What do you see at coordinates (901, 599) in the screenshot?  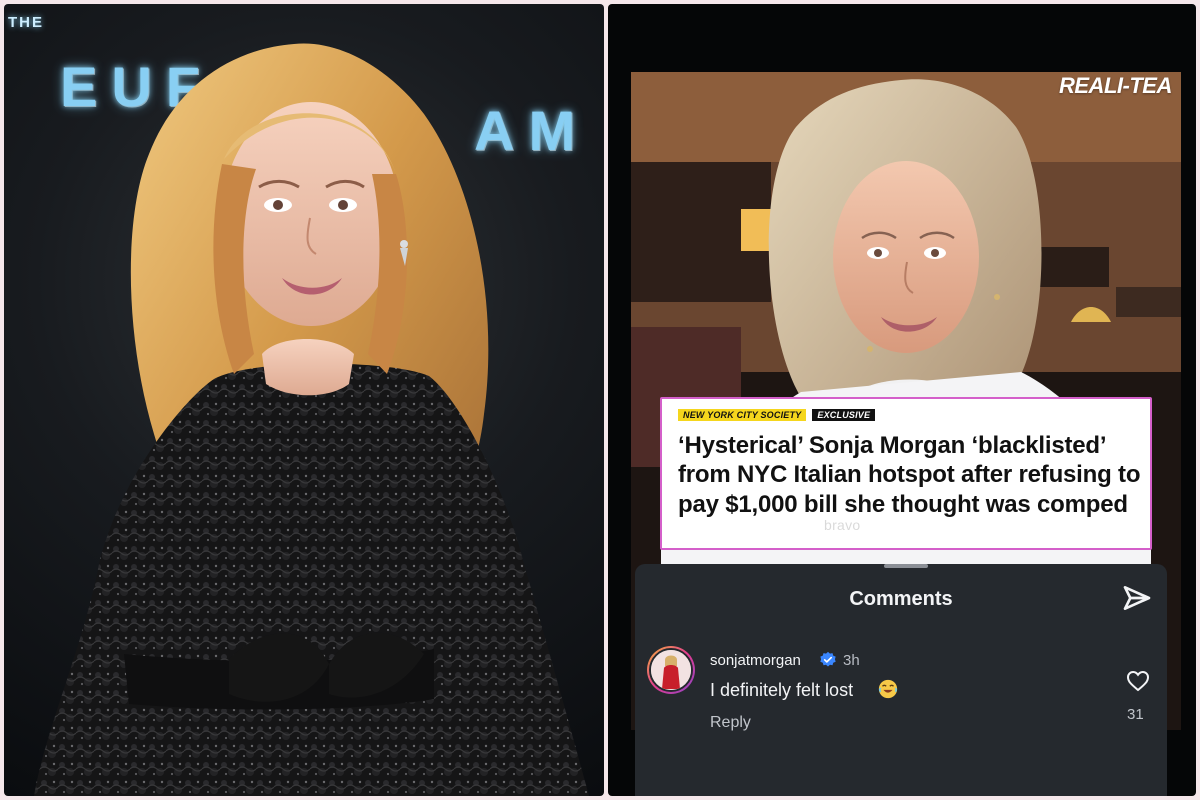 I see `comments-title: Comments` at bounding box center [901, 599].